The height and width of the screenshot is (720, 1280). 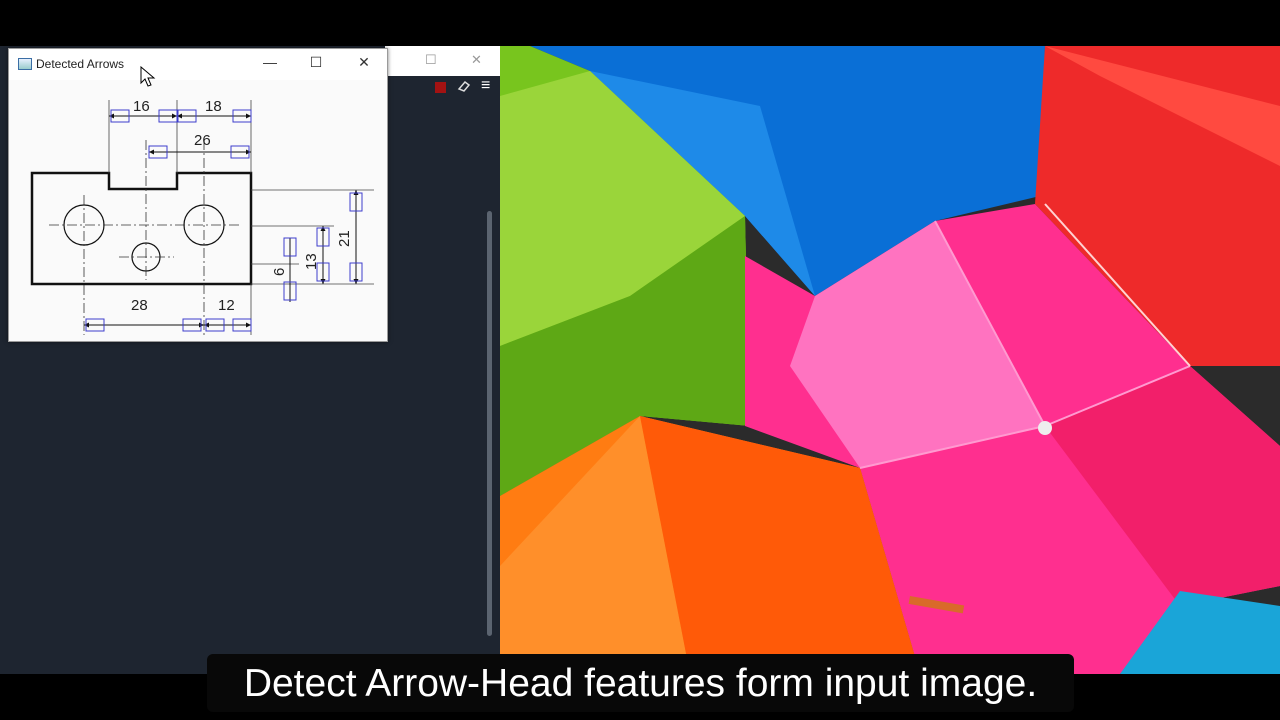 What do you see at coordinates (464, 87) in the screenshot?
I see `eraser-icon` at bounding box center [464, 87].